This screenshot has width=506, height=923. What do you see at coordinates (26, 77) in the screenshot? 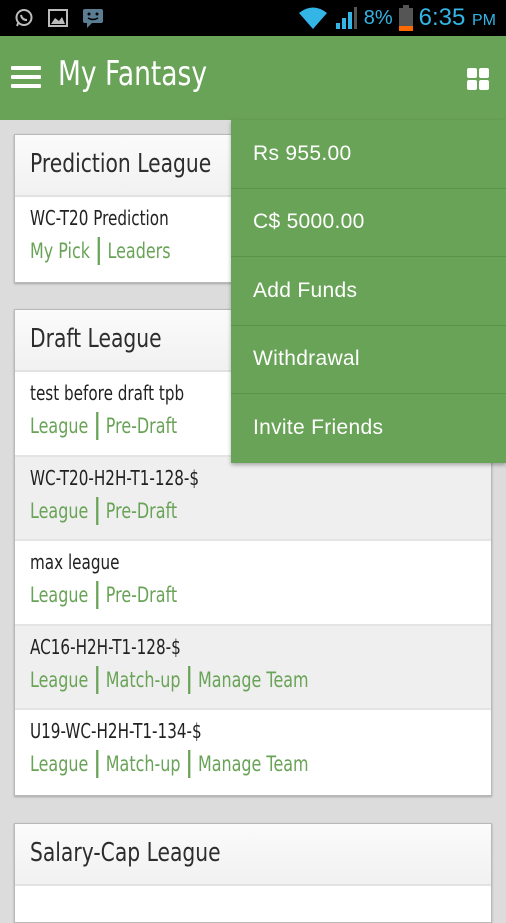
I see `hamburger-menu-icon` at bounding box center [26, 77].